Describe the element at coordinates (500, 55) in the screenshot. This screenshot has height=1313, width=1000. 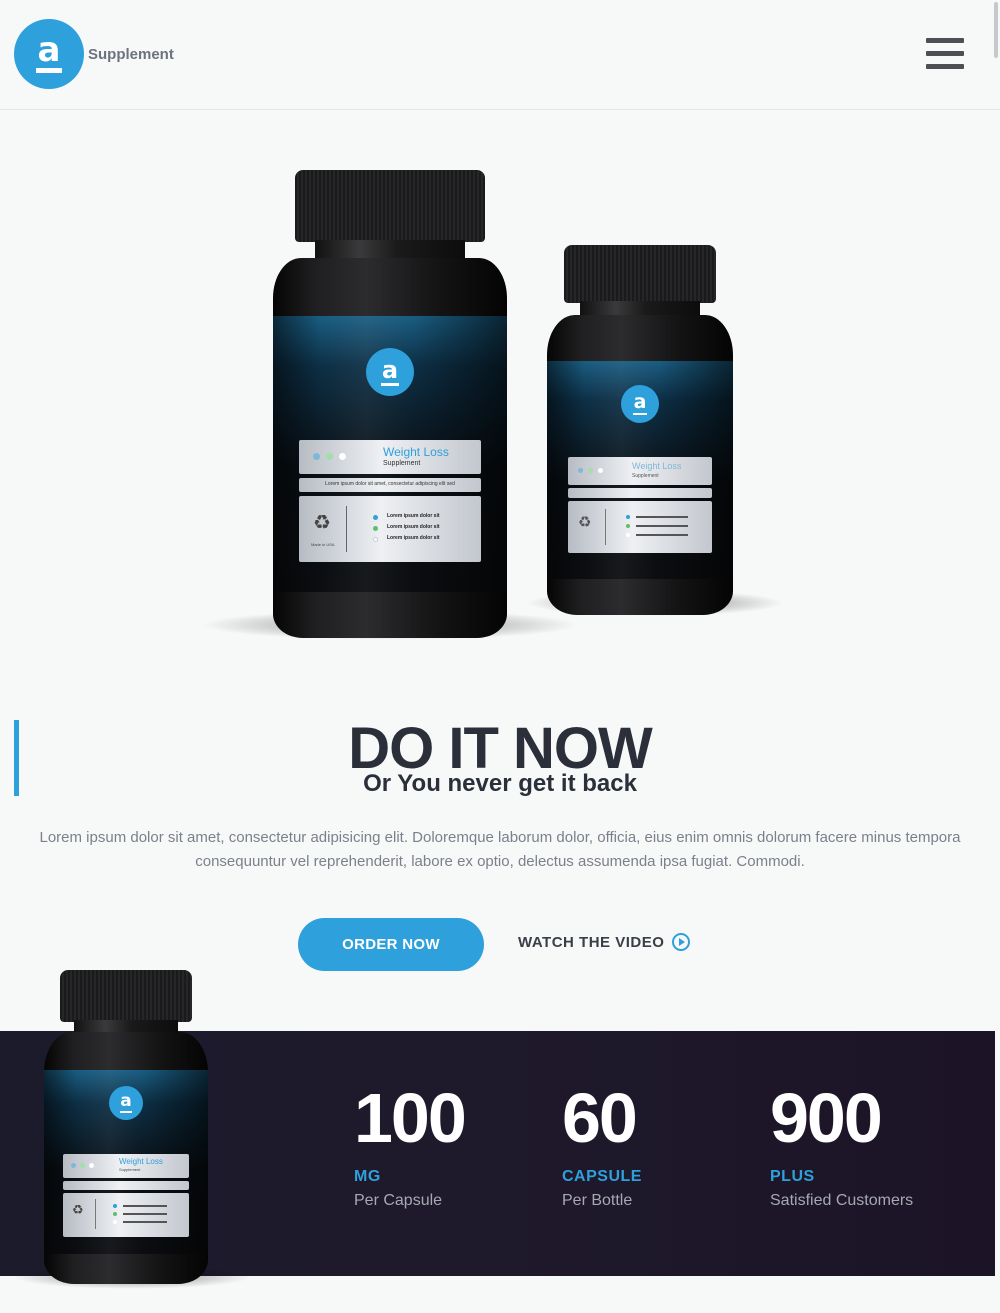
I see `site-header: a Supplement` at that location.